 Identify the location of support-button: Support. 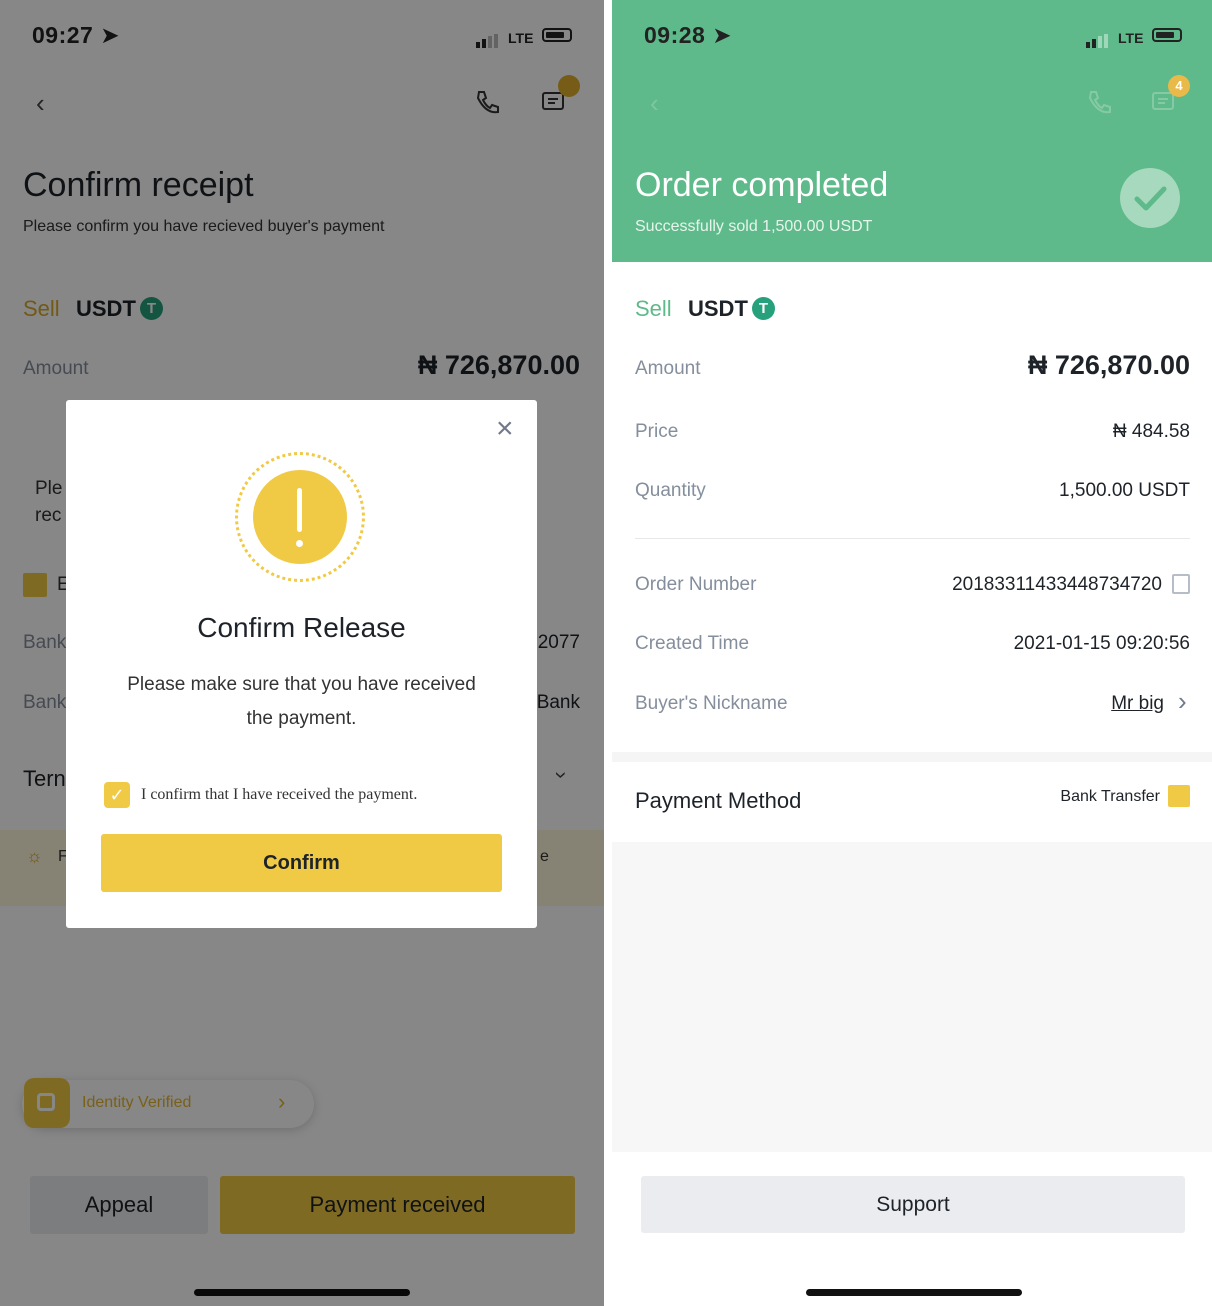
(913, 1204).